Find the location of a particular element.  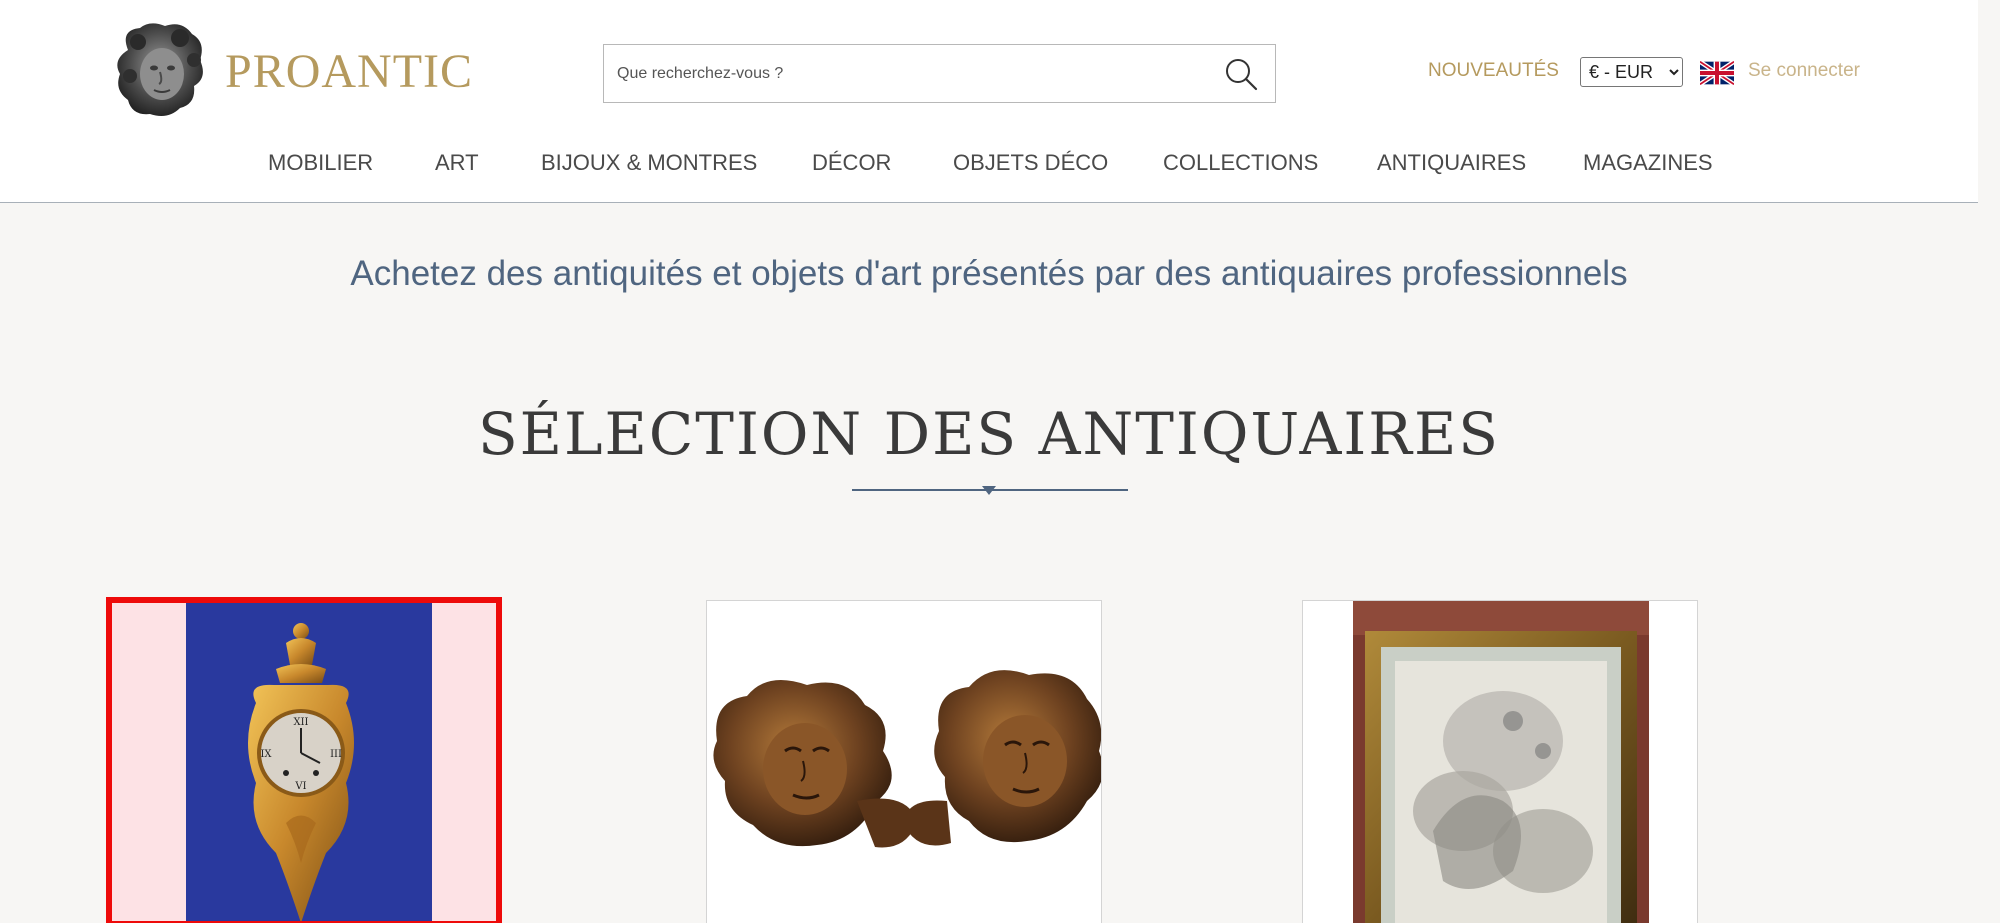

product-card-cherubs is located at coordinates (904, 761).